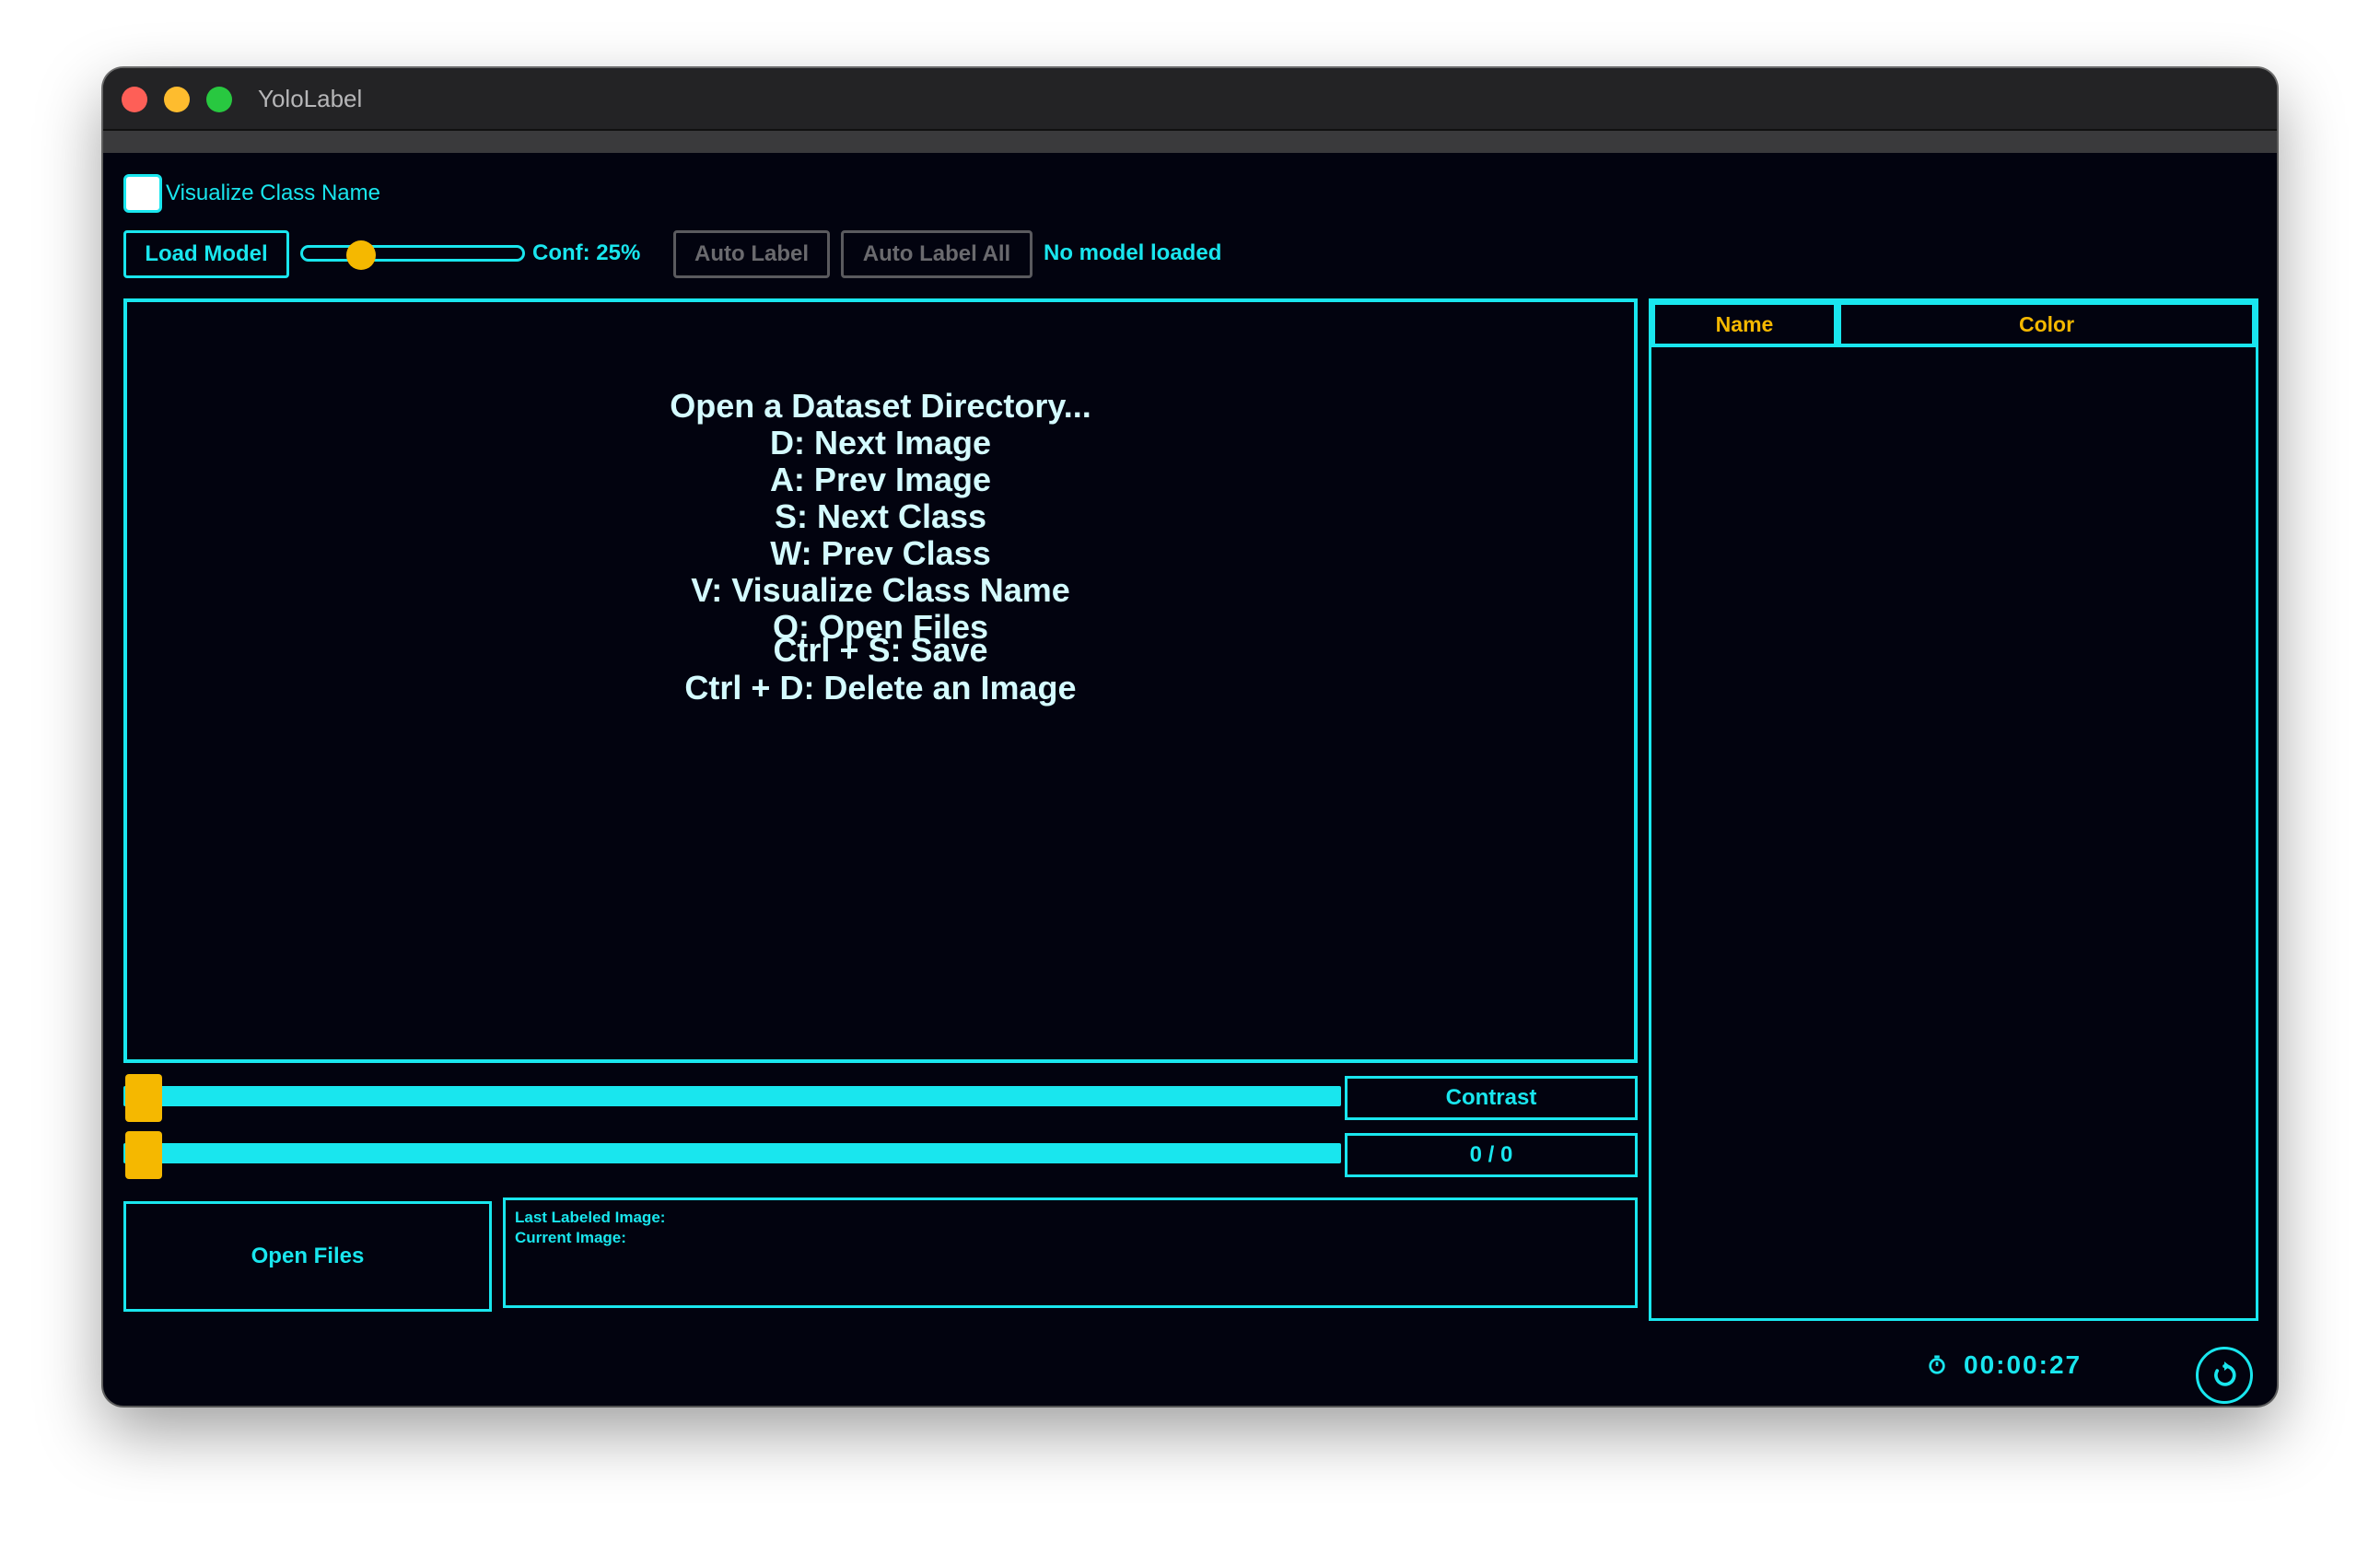 Image resolution: width=2380 pixels, height=1542 pixels. I want to click on confidence-value: Conf: 25%, so click(586, 252).